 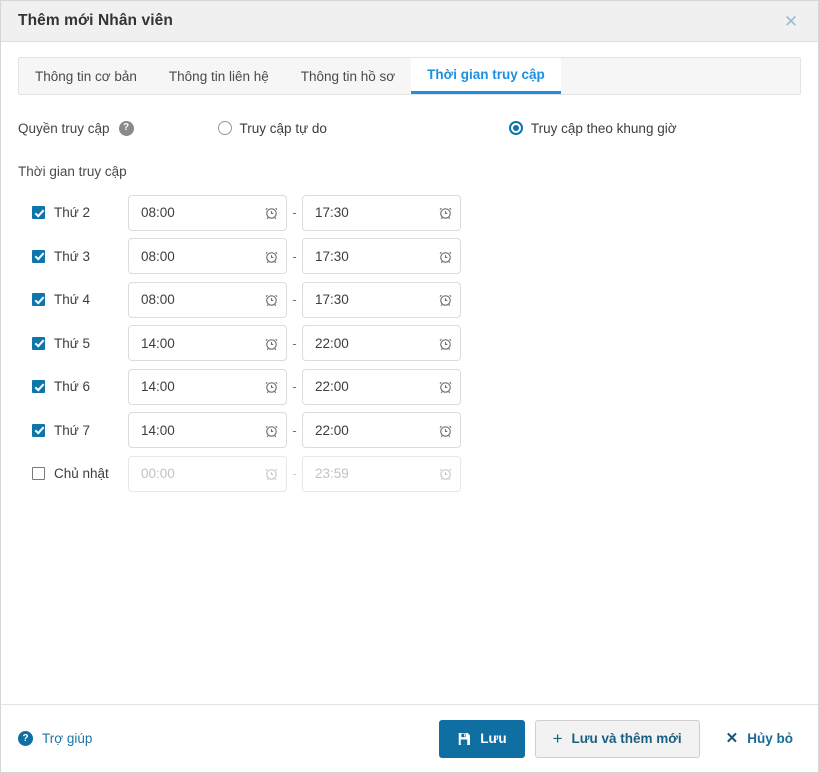 I want to click on day-checkbox-thu-5: Thứ 5, so click(x=73, y=343).